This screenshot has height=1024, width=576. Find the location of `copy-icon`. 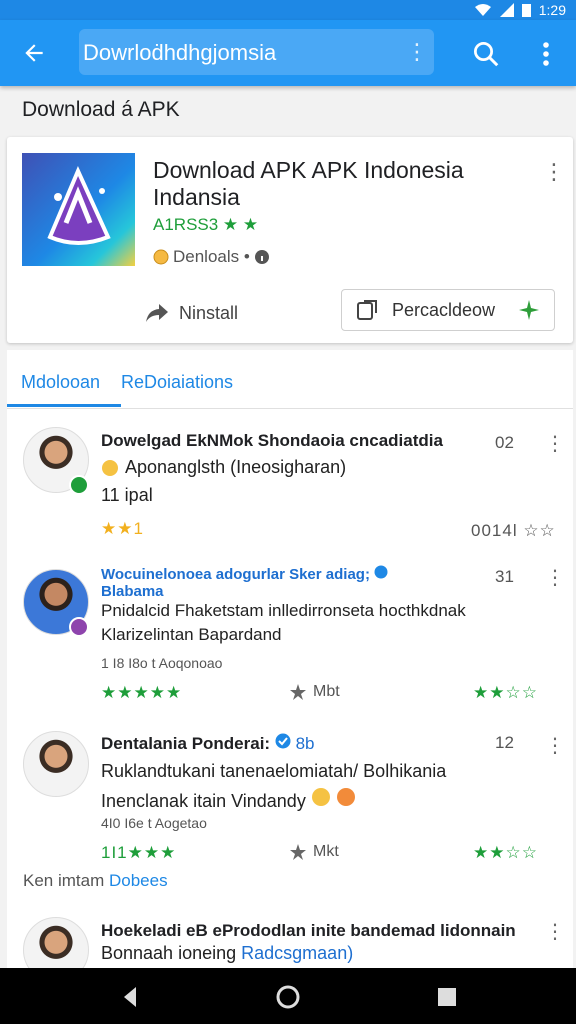

copy-icon is located at coordinates (367, 310).